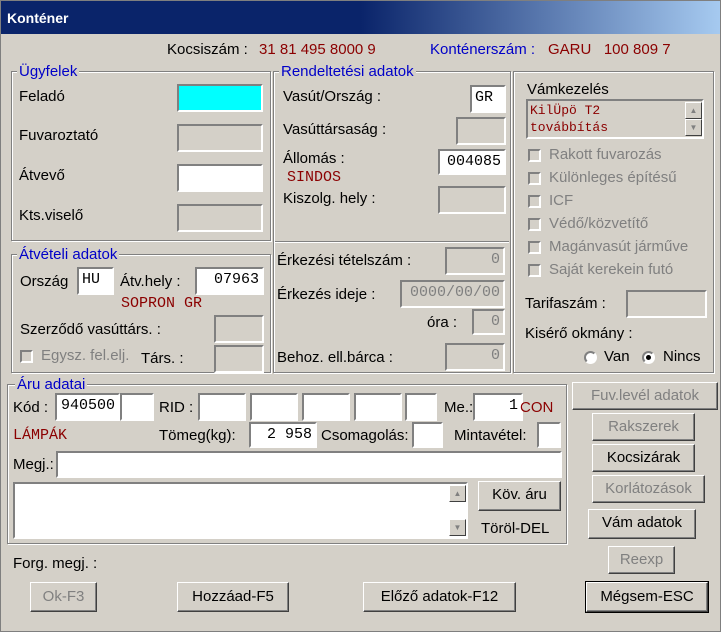 This screenshot has width=721, height=632. Describe the element at coordinates (561, 200) in the screenshot. I see `icf-label: ICF` at that location.